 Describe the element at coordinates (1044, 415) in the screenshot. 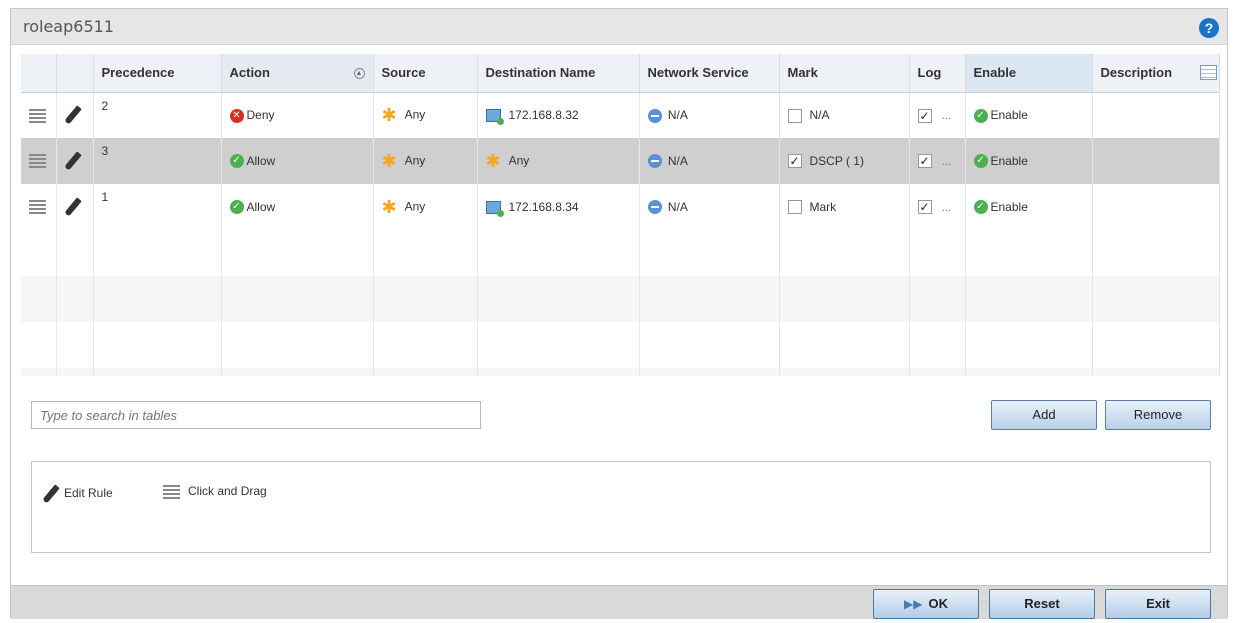

I see `add-button: Add` at that location.